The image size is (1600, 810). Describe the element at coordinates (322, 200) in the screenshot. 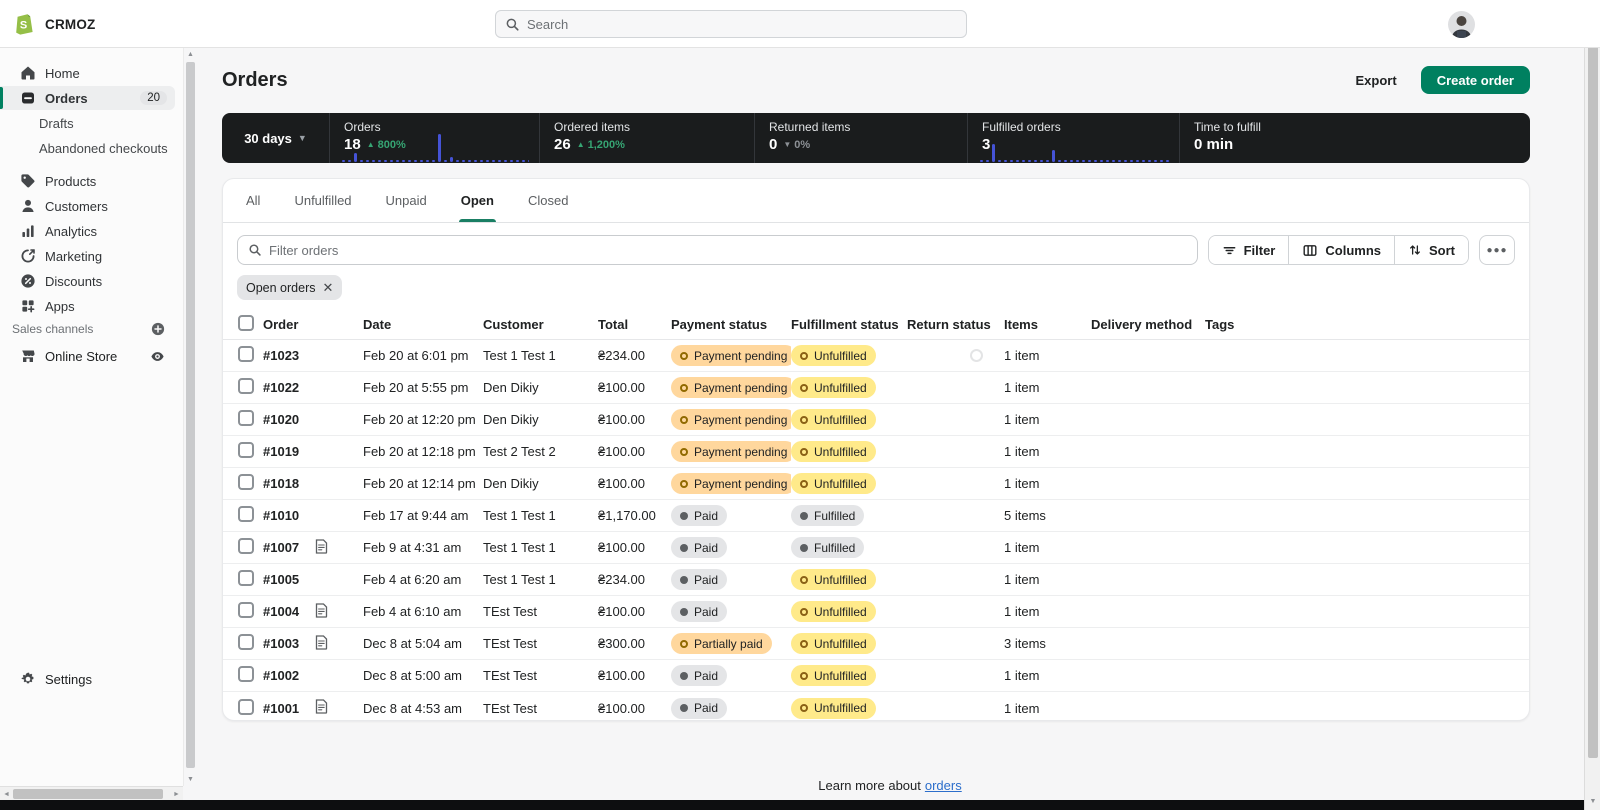

I see `tab-unfulfilled: Unfulfilled` at that location.